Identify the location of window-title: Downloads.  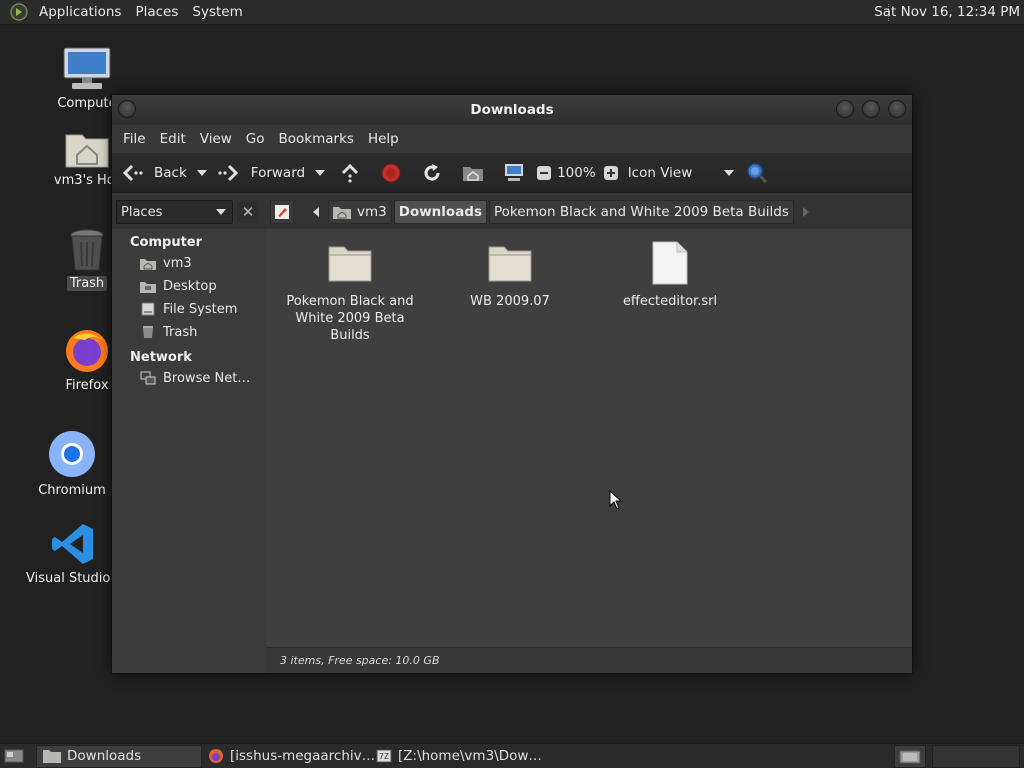
(512, 110).